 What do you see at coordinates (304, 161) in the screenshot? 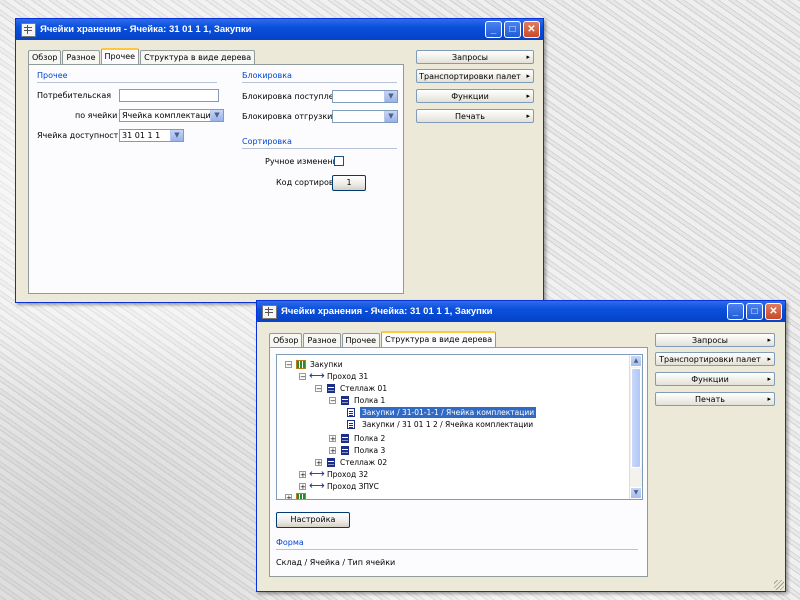
I see `manual-change-label: Ручное изменение` at bounding box center [304, 161].